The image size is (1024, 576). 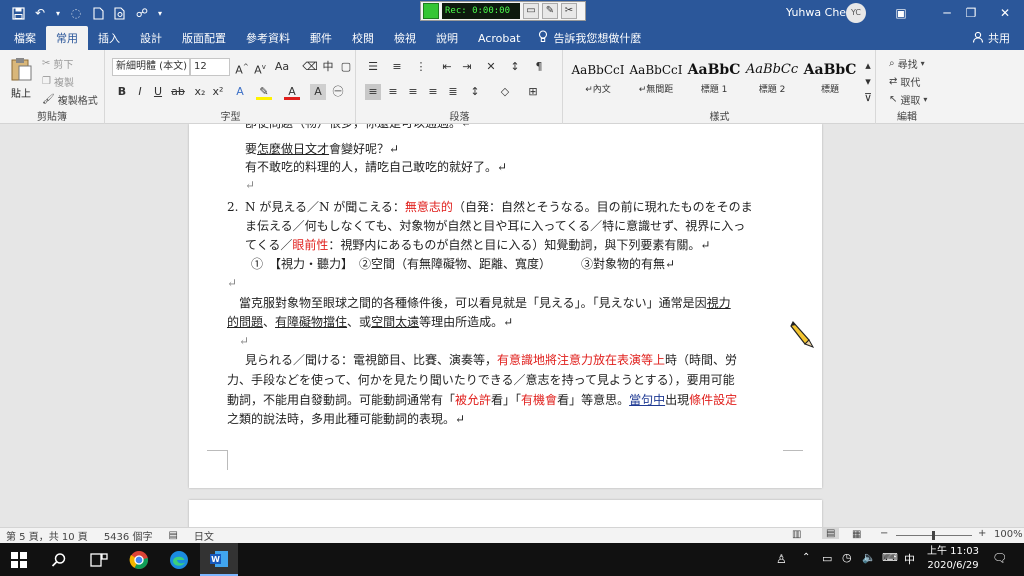 I want to click on show-marks-icon: ¶, so click(x=539, y=67).